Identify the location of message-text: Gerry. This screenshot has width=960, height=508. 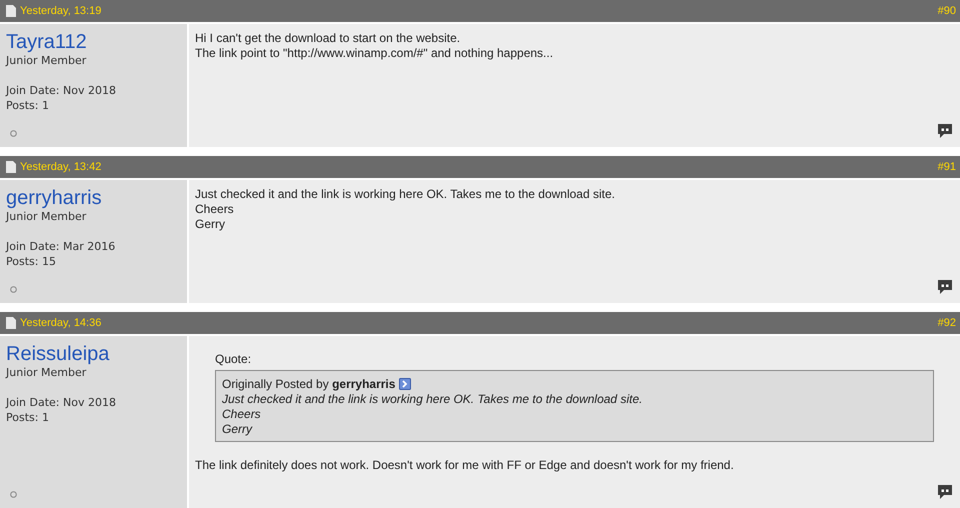
(210, 224).